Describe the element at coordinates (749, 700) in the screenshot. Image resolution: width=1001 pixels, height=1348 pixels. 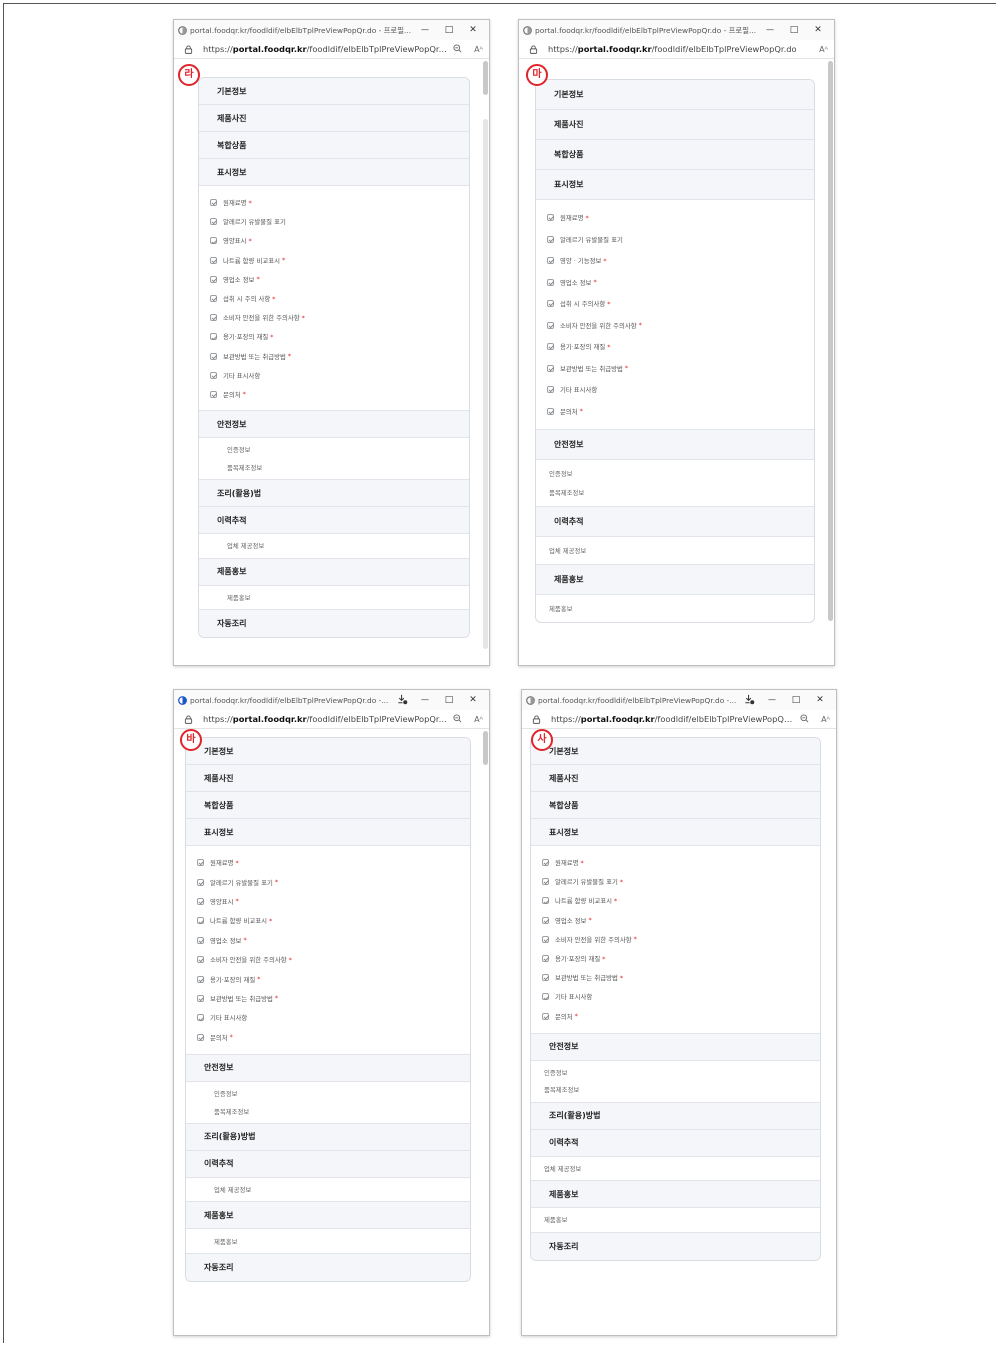
I see `download-icon` at that location.